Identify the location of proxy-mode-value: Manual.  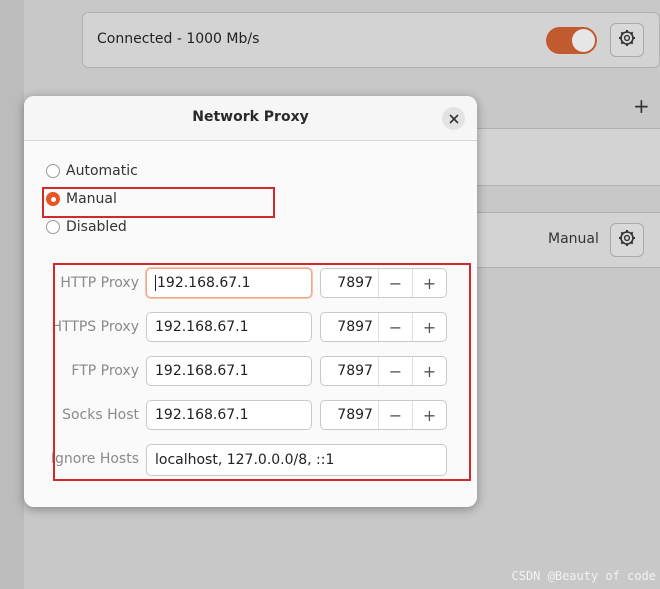
(573, 239).